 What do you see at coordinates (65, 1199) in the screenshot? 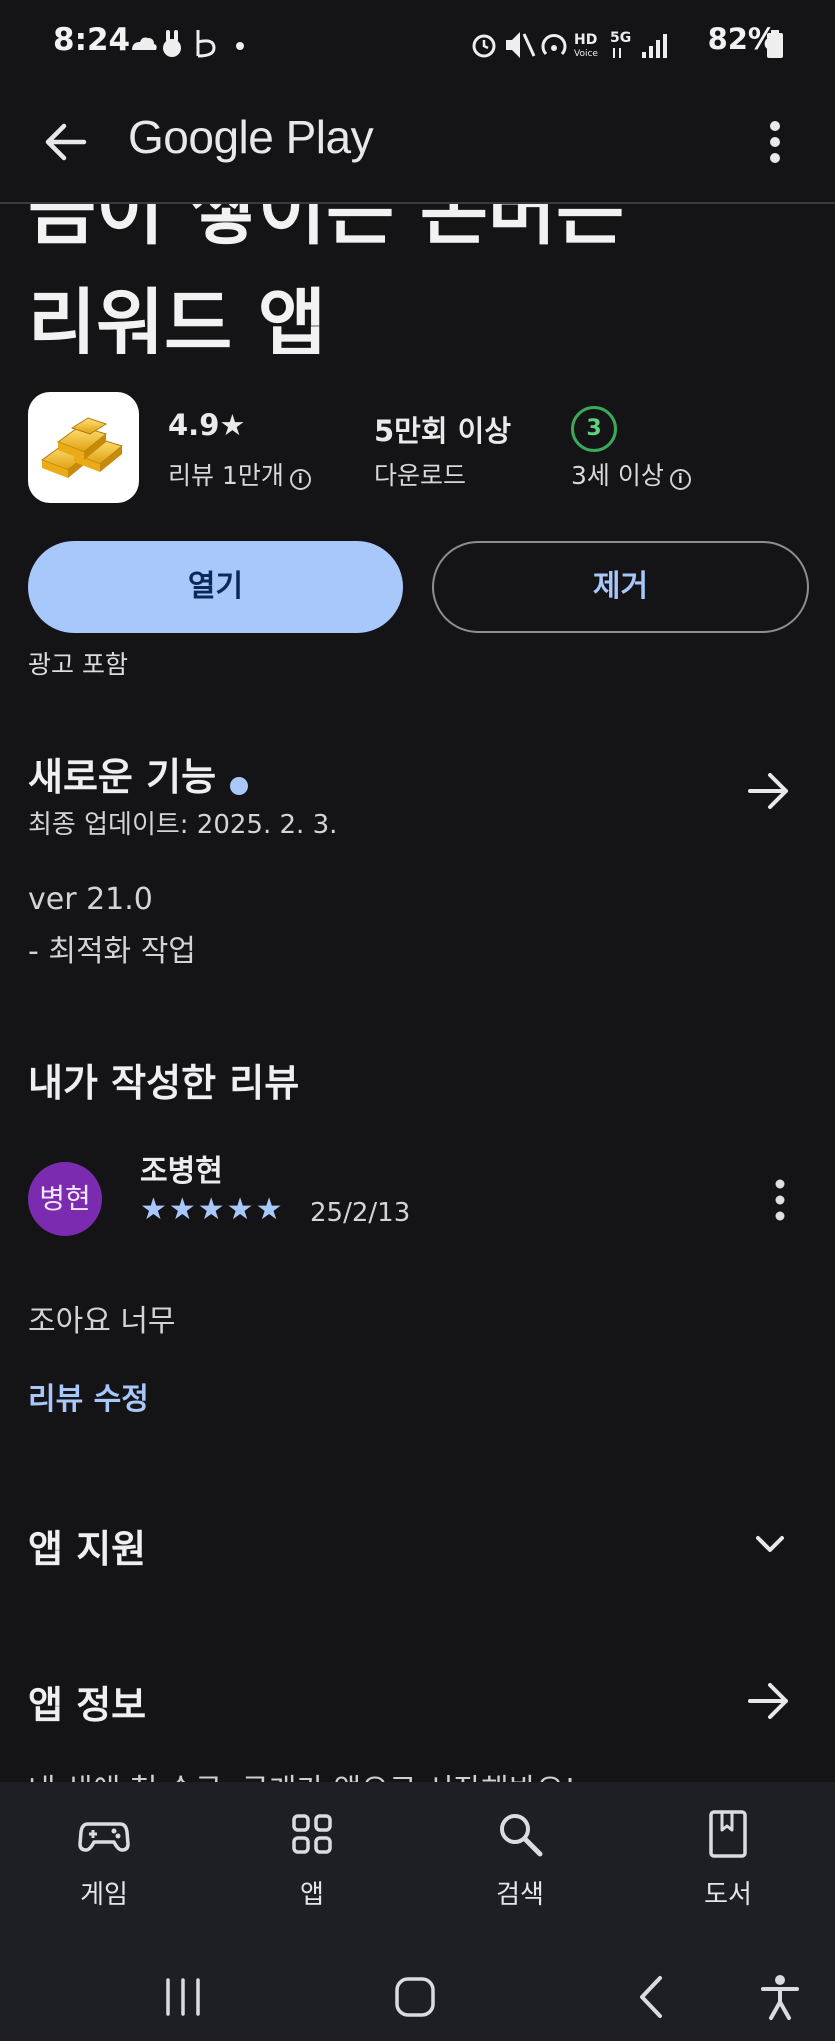
I see `avatar: 병현` at bounding box center [65, 1199].